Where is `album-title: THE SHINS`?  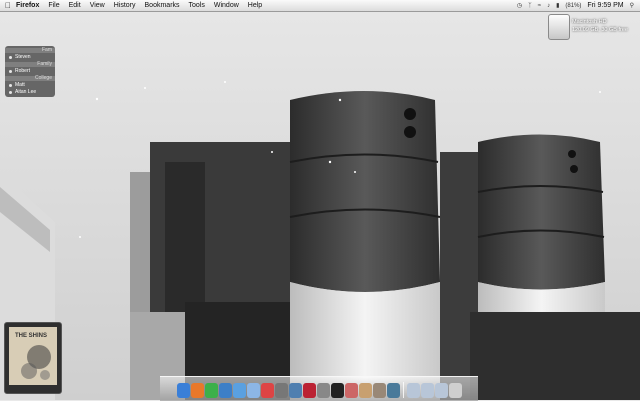 album-title: THE SHINS is located at coordinates (31, 336).